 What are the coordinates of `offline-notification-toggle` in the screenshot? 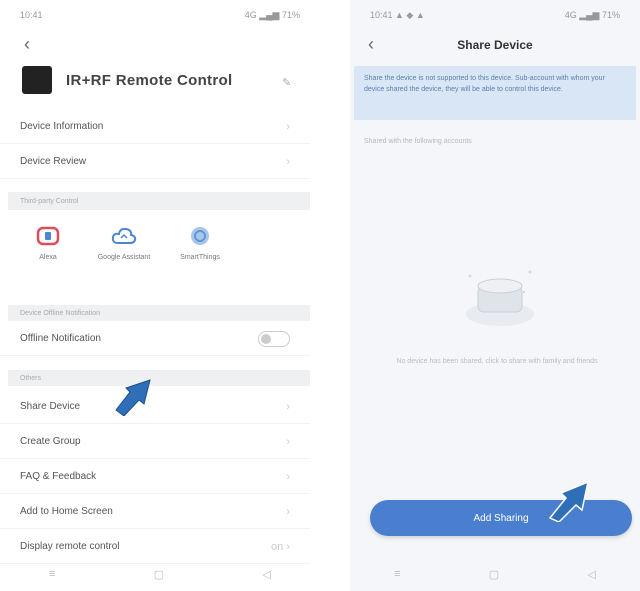 It's located at (274, 338).